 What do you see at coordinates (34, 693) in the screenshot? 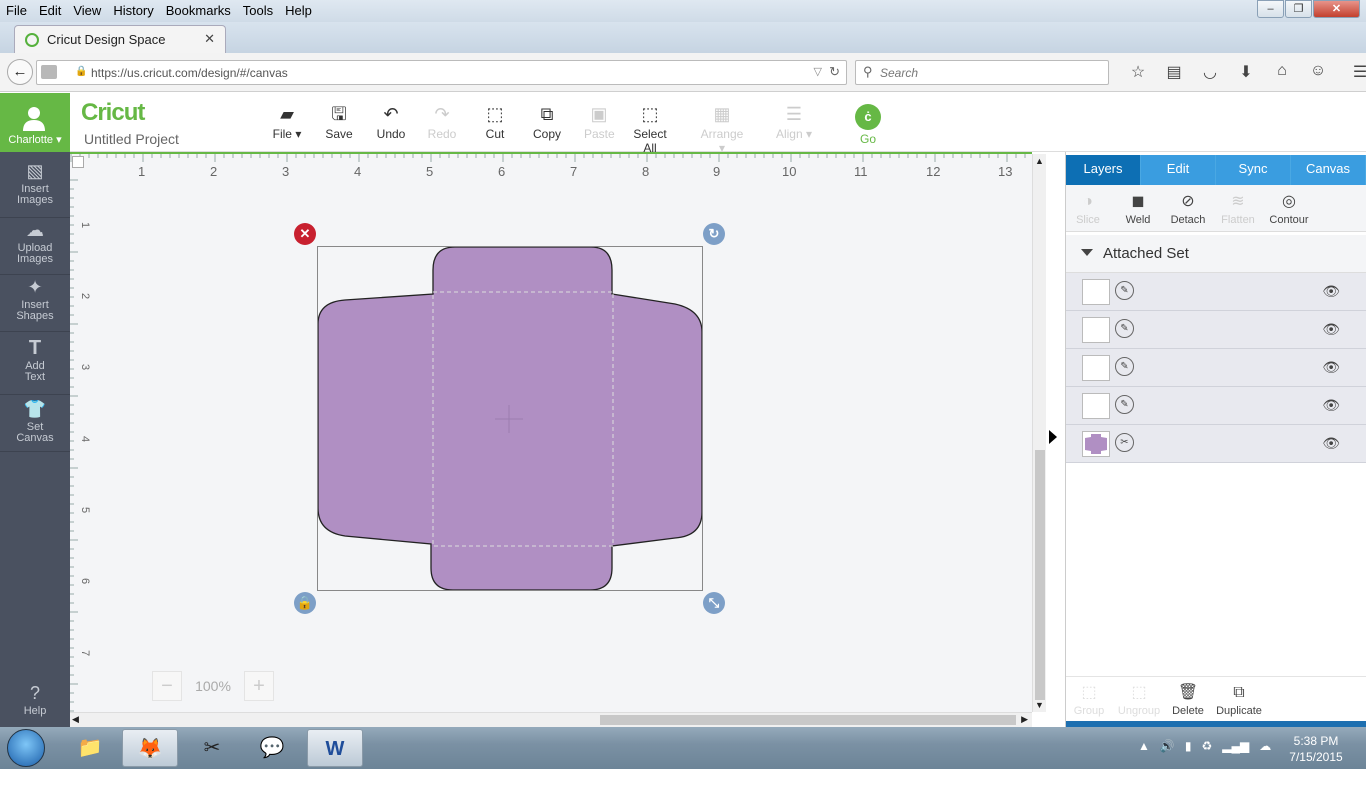
I see `help-icon: ?` at bounding box center [34, 693].